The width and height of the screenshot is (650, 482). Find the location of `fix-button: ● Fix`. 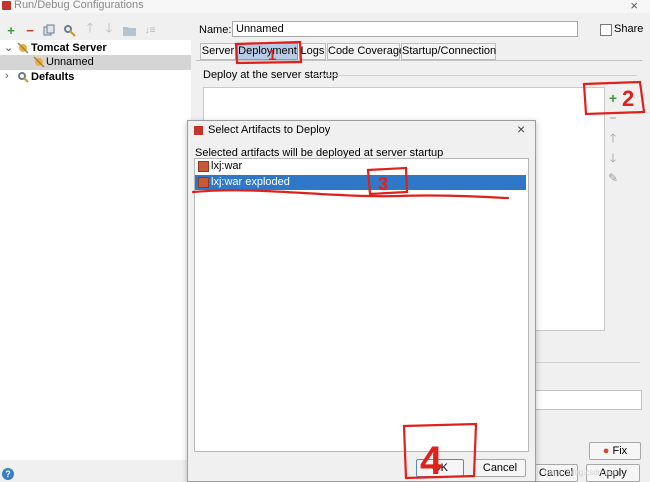

fix-button: ● Fix is located at coordinates (615, 451).